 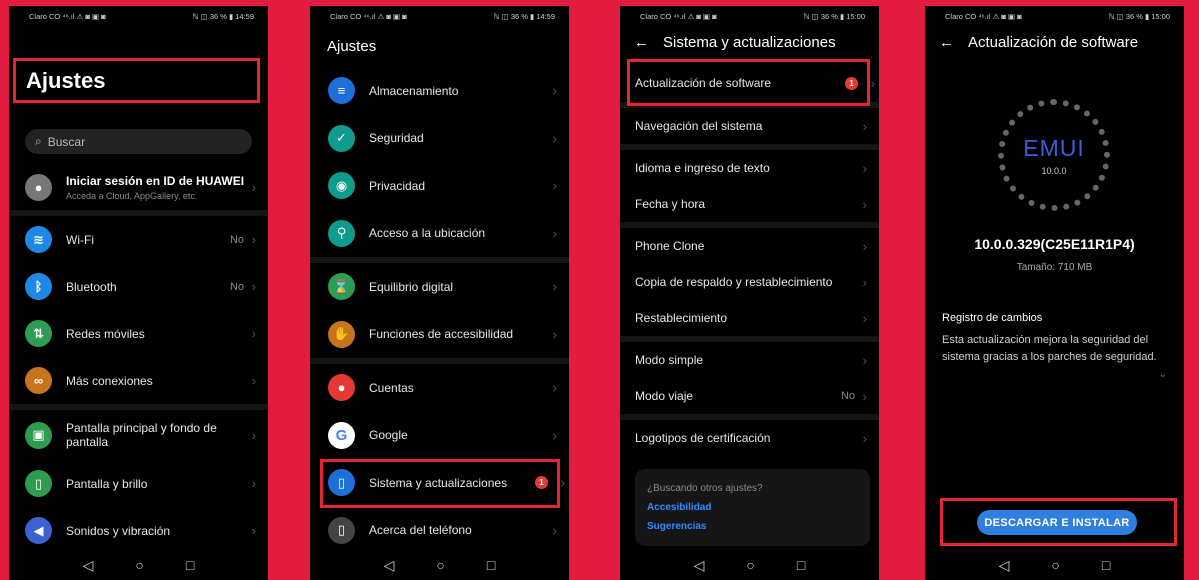 I want to click on notification-badge: 1, so click(x=851, y=83).